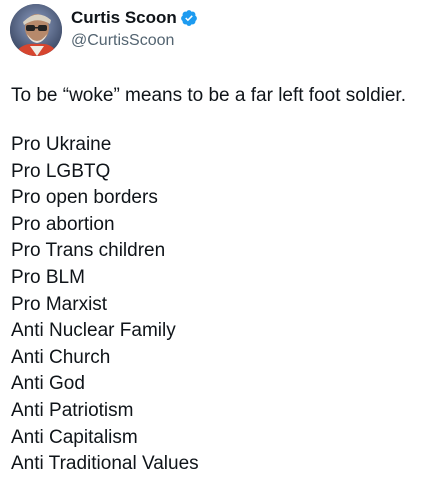  I want to click on name-row: Curtis Scoon, so click(134, 17).